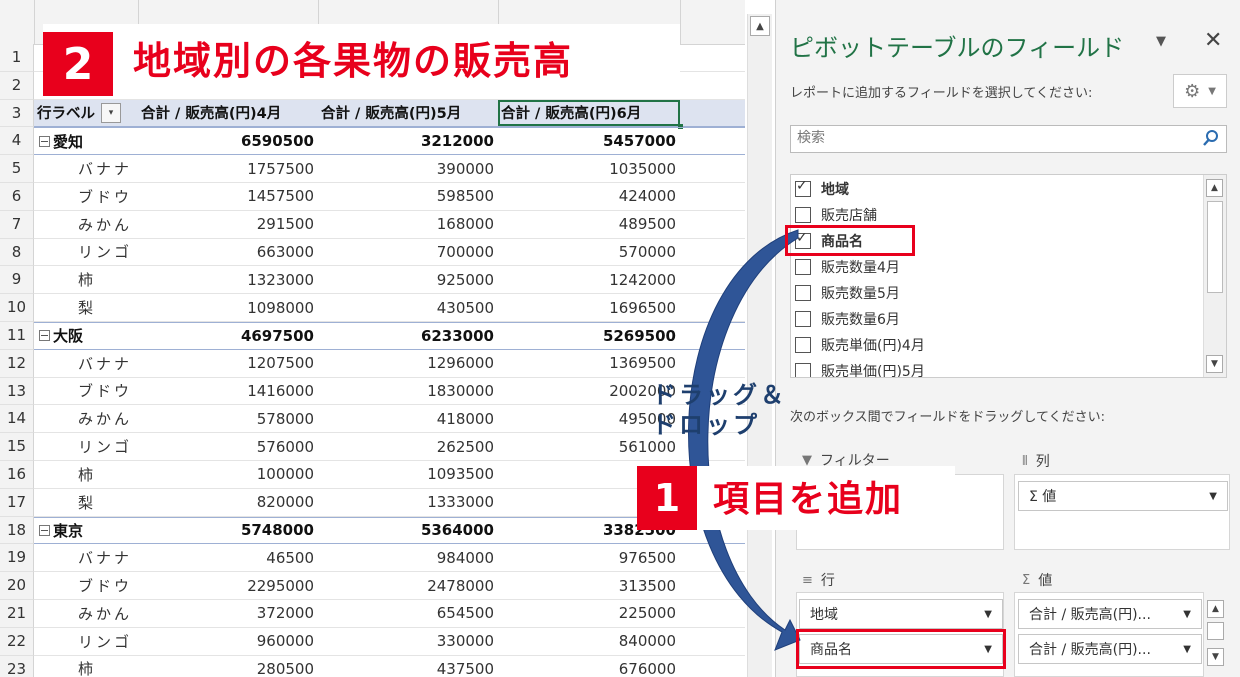  What do you see at coordinates (86, 336) in the screenshot?
I see `region-label: 大阪` at bounding box center [86, 336].